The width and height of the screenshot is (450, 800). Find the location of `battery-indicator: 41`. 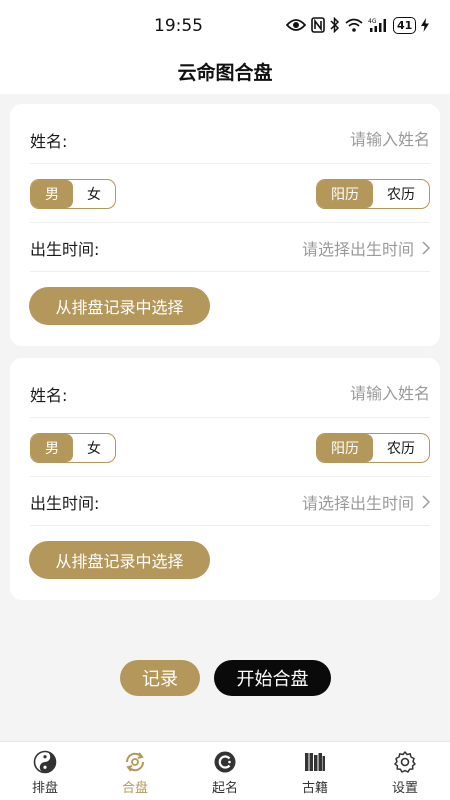

battery-indicator: 41 is located at coordinates (405, 25).